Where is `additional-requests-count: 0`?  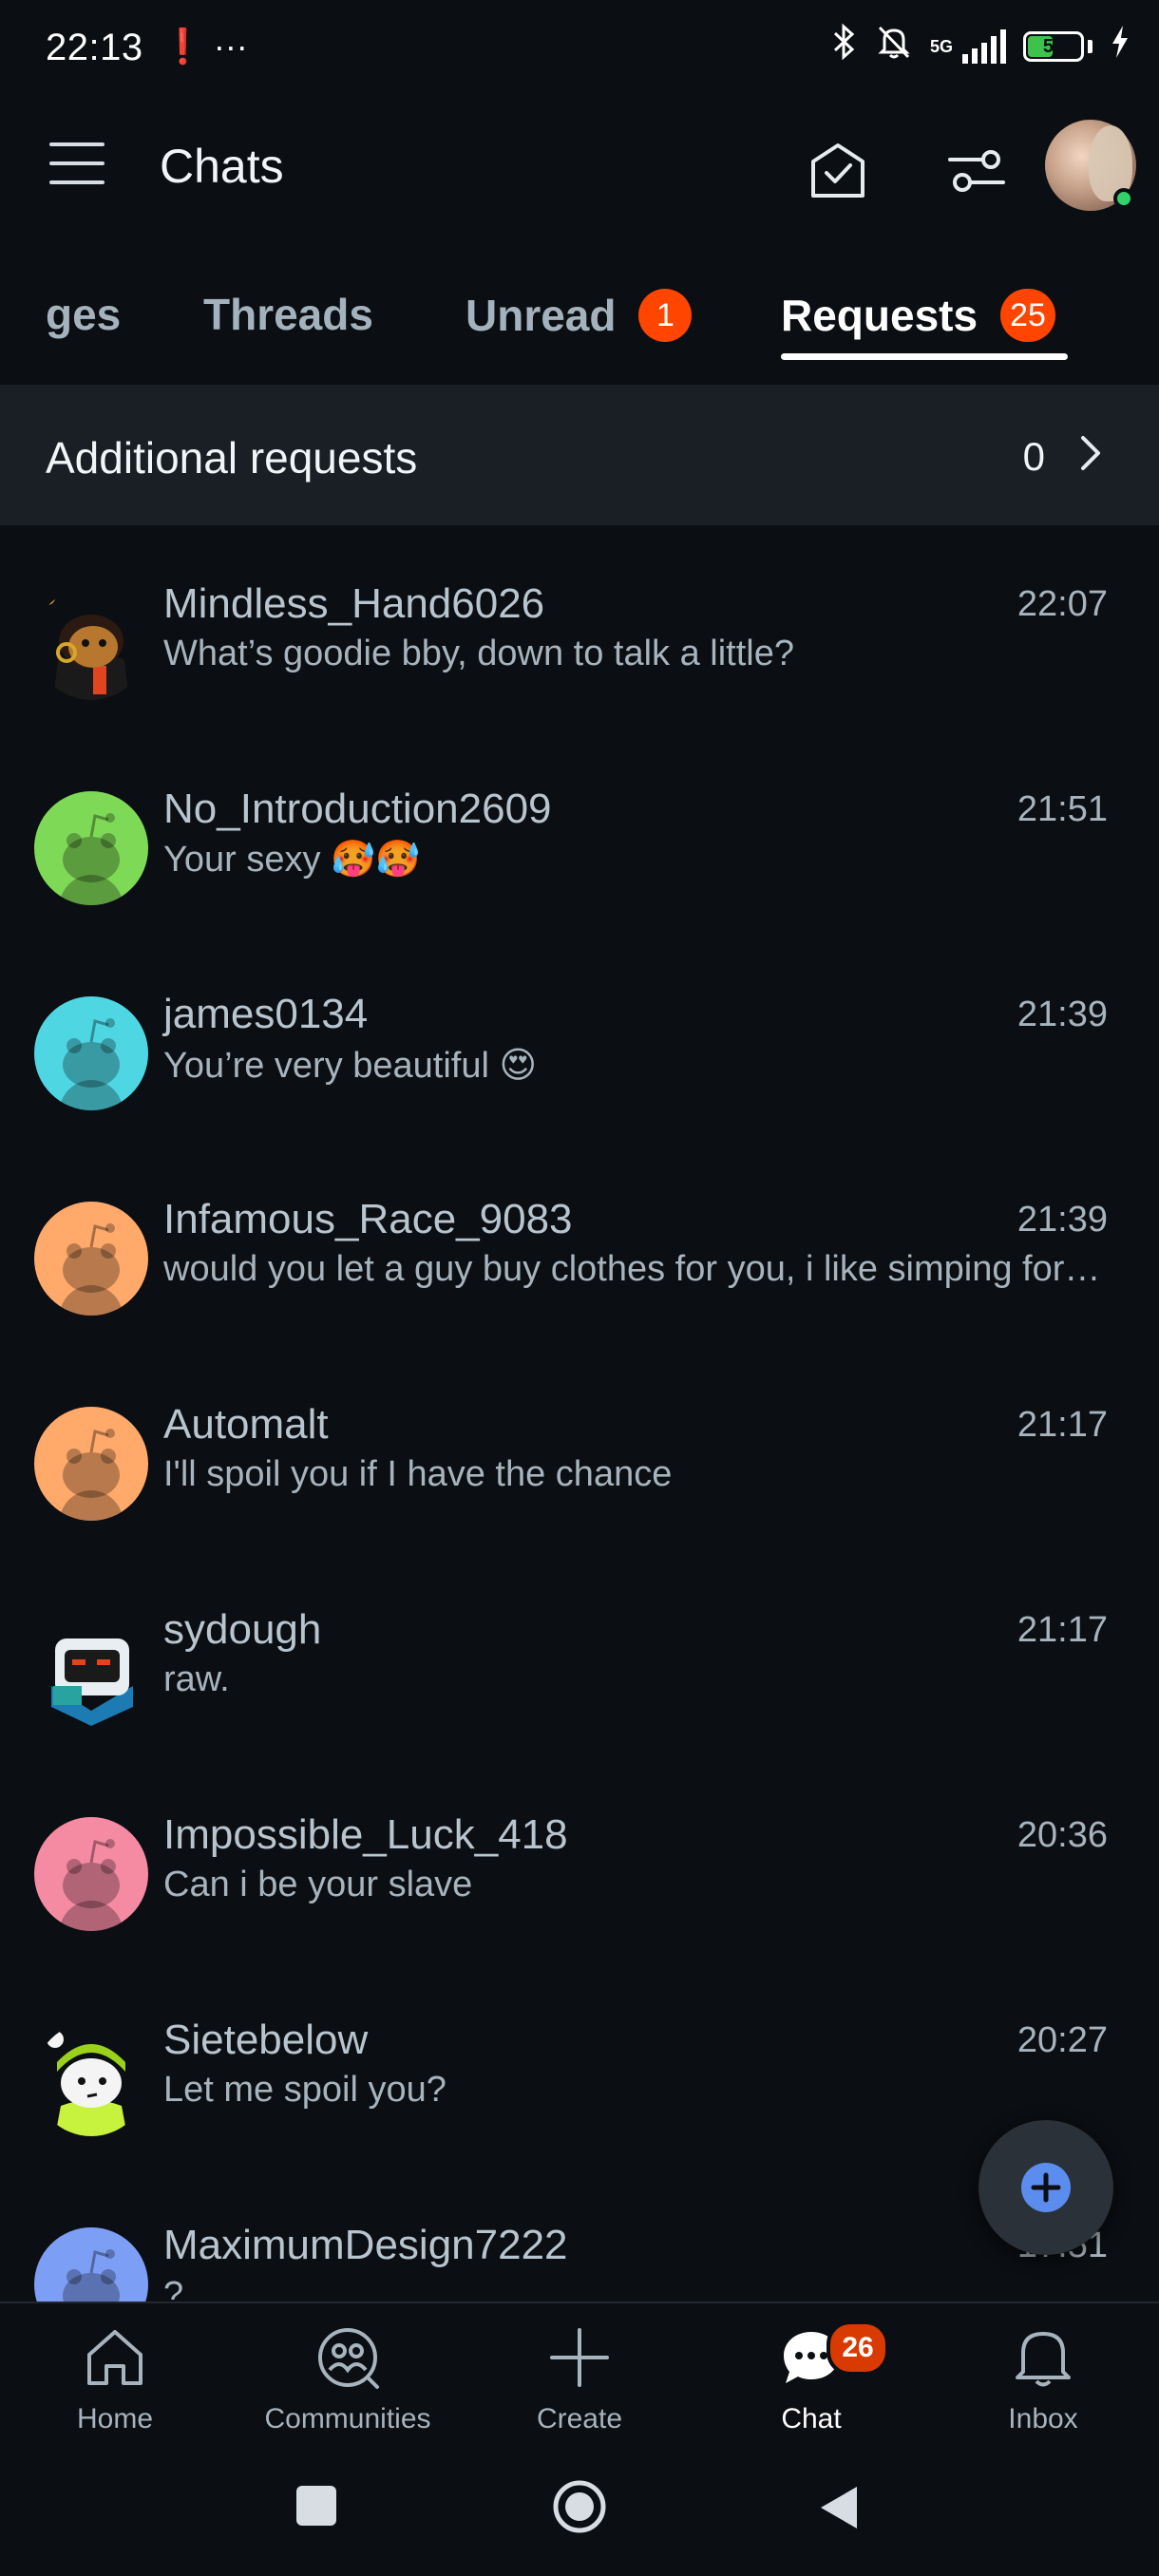
additional-requests-count: 0 is located at coordinates (1033, 456).